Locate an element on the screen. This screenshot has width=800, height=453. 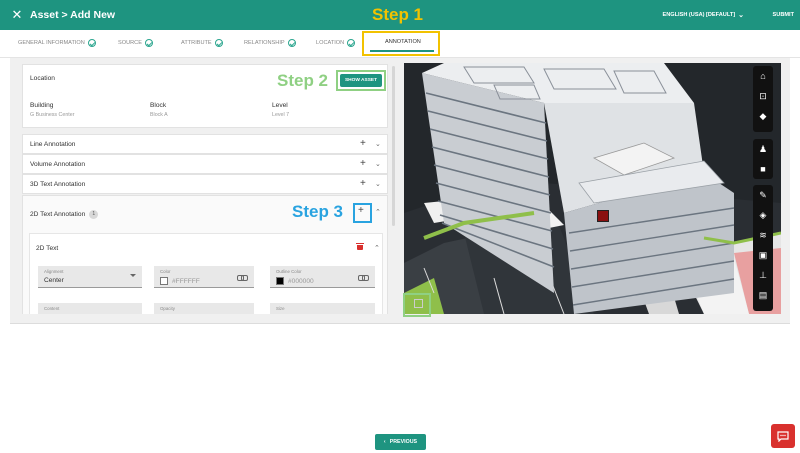
chat-icon is located at coordinates (783, 436).